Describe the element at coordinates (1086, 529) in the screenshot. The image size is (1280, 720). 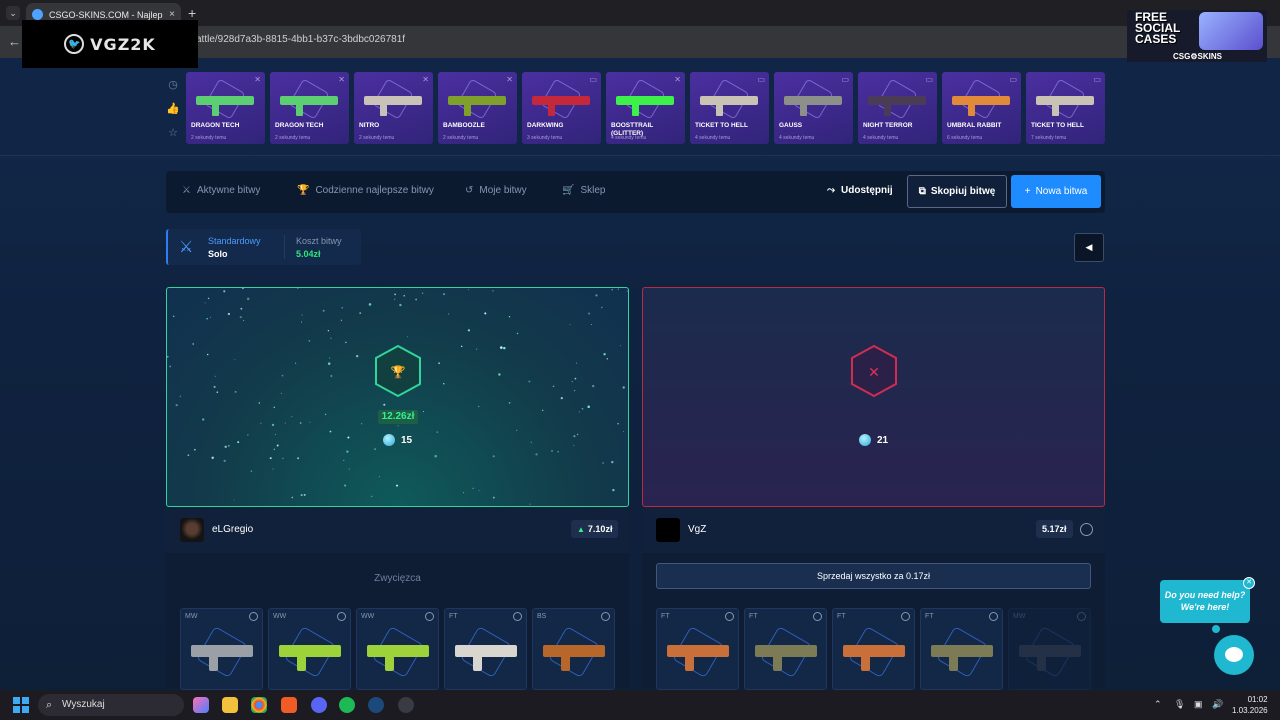
I see `emoji-icon` at that location.